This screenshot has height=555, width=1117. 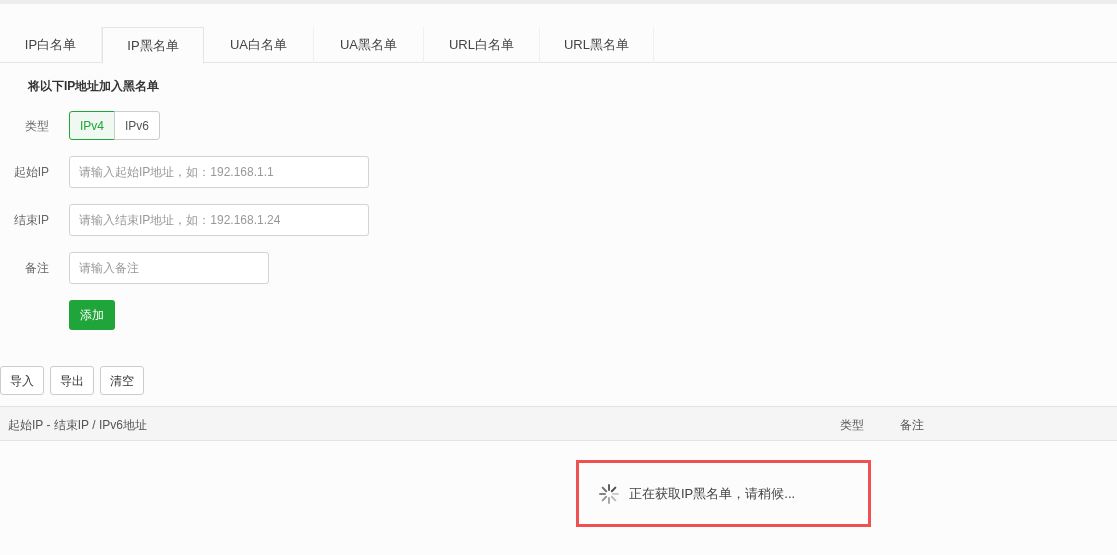 I want to click on toolbar-button: 清空, so click(x=122, y=380).